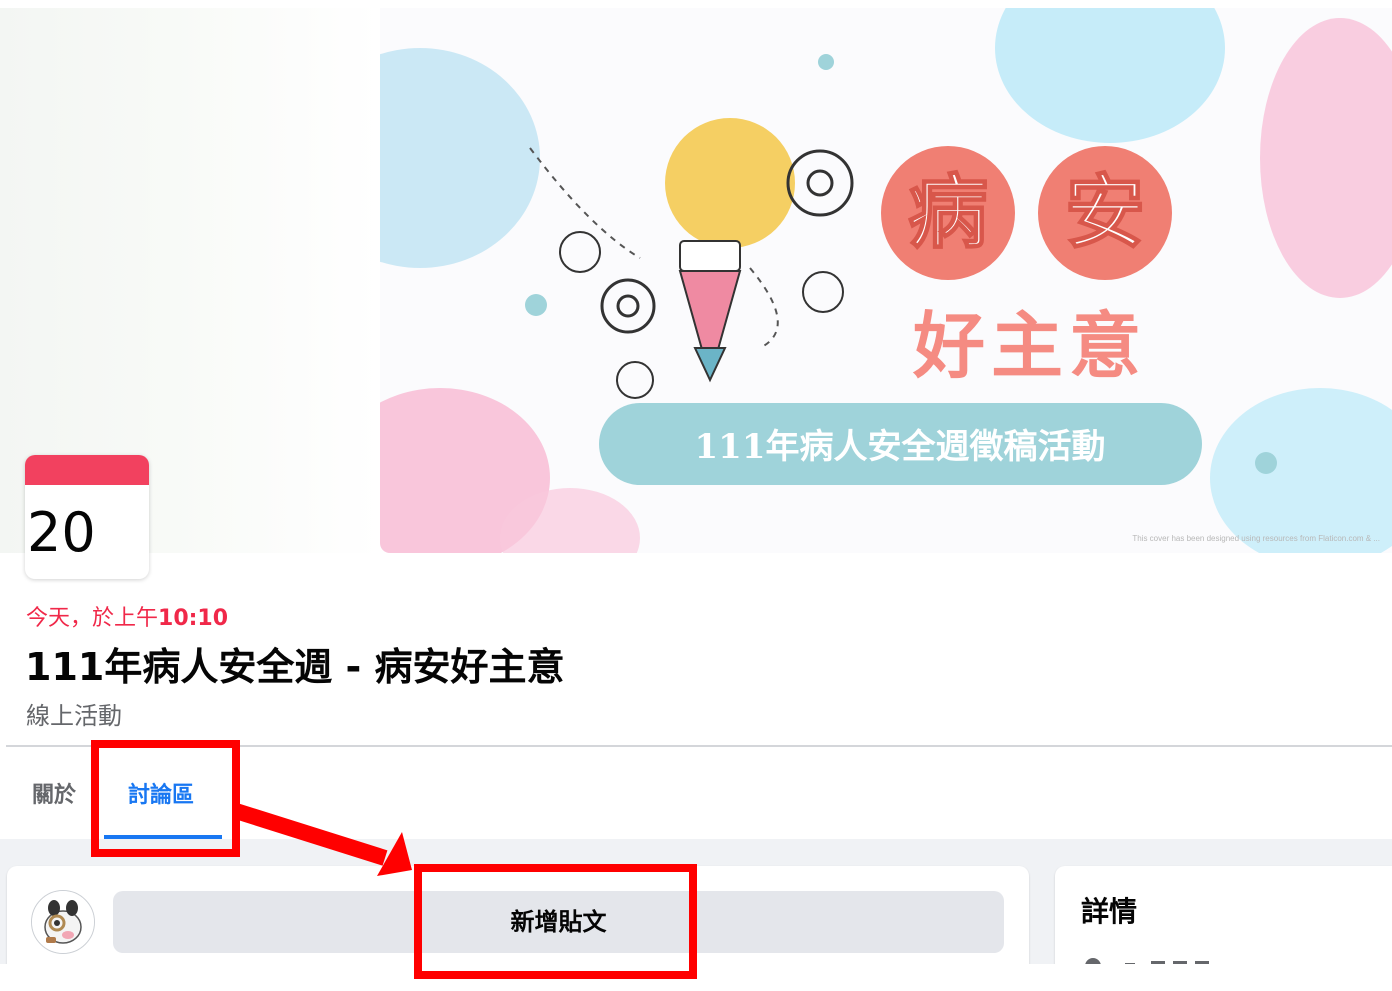 The height and width of the screenshot is (991, 1392). What do you see at coordinates (948, 212) in the screenshot?
I see `badge-char-1: 病` at bounding box center [948, 212].